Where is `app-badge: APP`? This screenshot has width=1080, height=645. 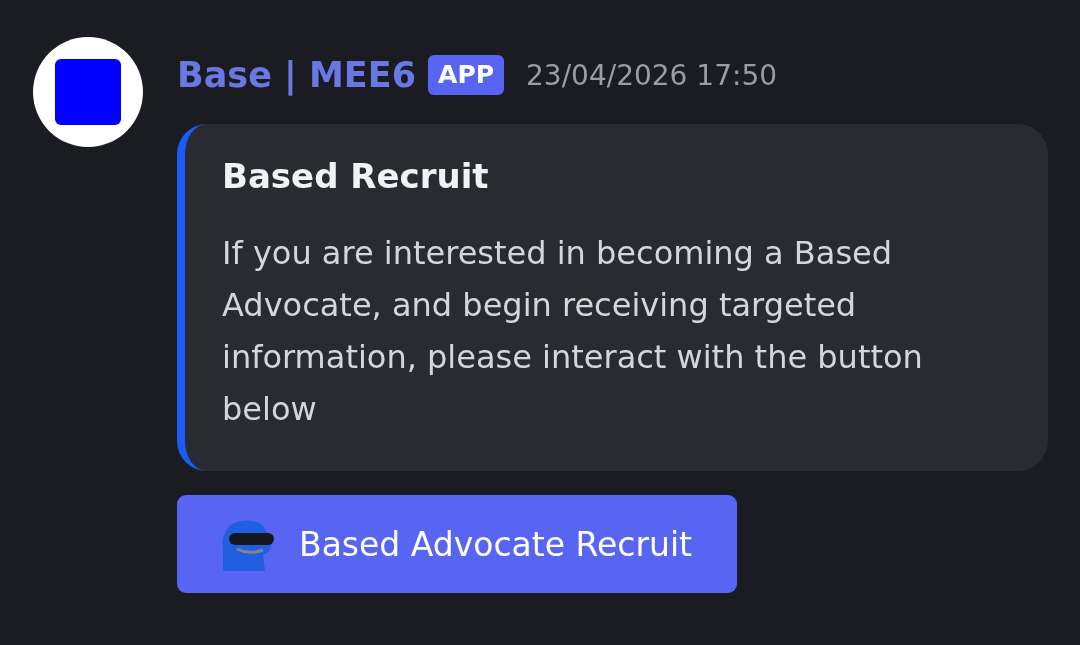
app-badge: APP is located at coordinates (466, 75).